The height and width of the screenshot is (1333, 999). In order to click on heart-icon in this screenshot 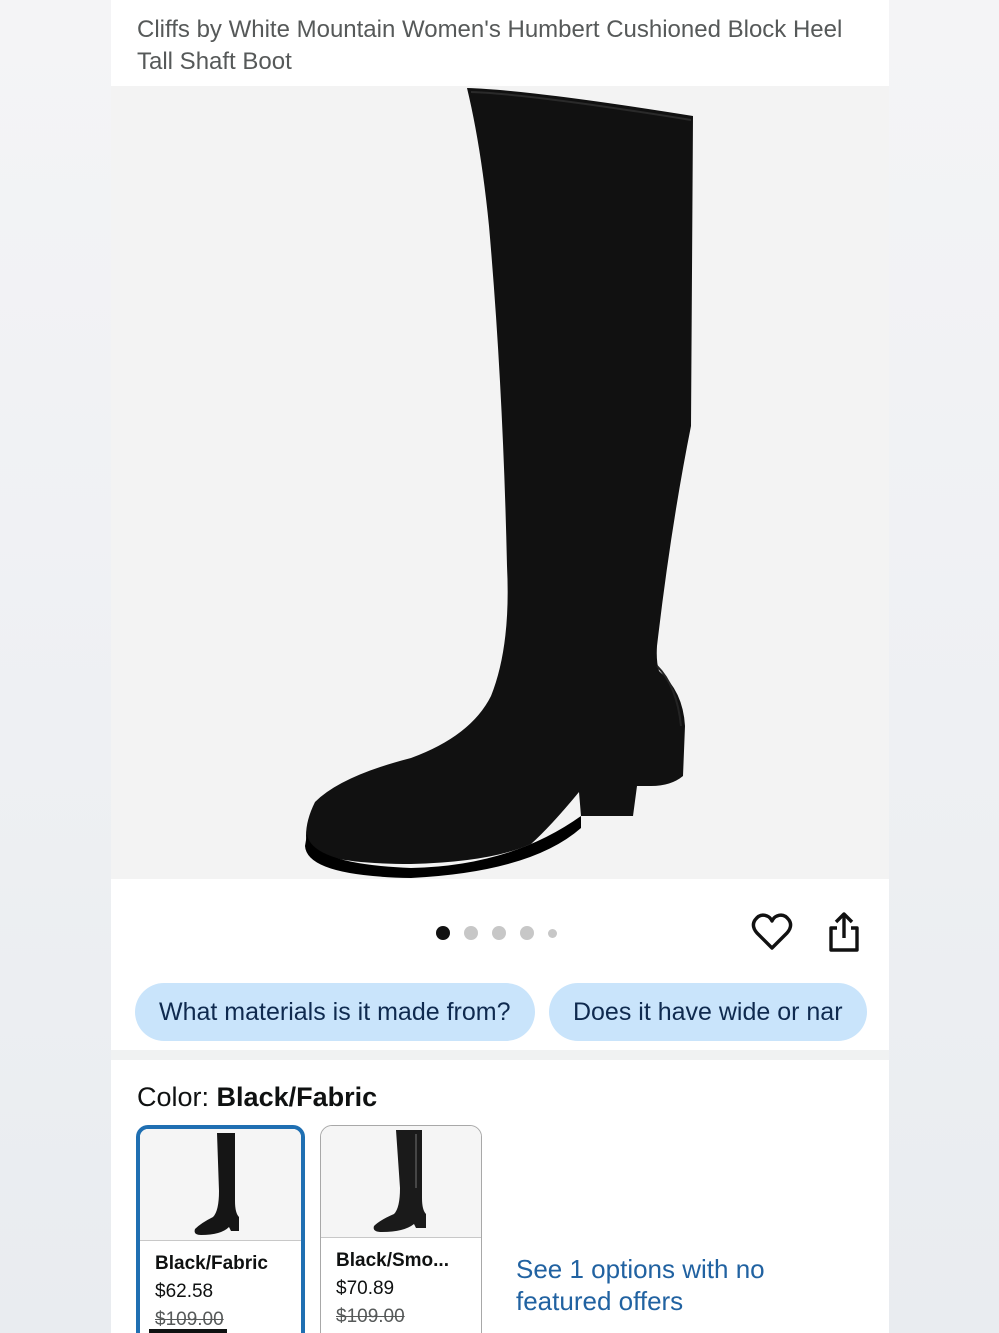, I will do `click(772, 932)`.